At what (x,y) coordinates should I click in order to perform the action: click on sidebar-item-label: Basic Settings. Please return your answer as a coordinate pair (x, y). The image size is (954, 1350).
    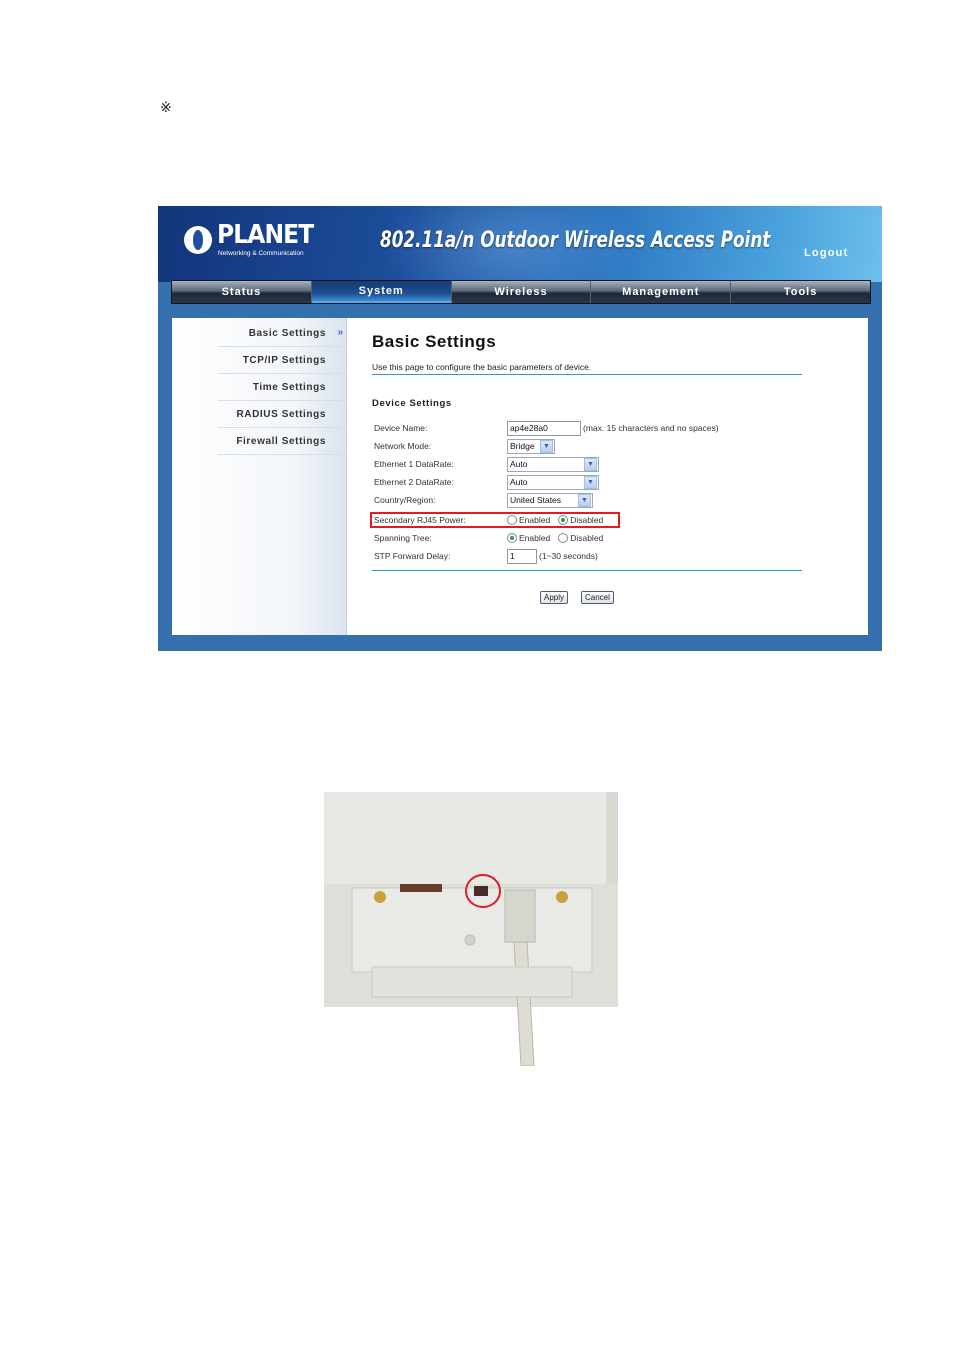
    Looking at the image, I should click on (287, 333).